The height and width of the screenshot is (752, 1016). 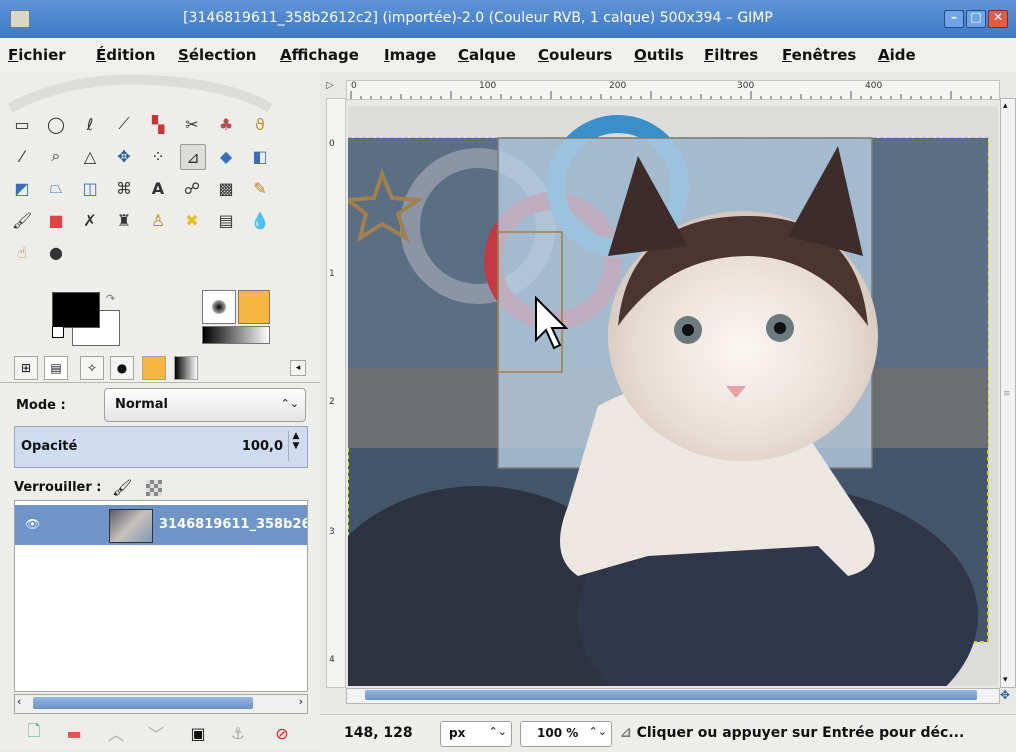 I want to click on dock-tabs: ⊞ ▤ ✧ ● ◂, so click(x=160, y=366).